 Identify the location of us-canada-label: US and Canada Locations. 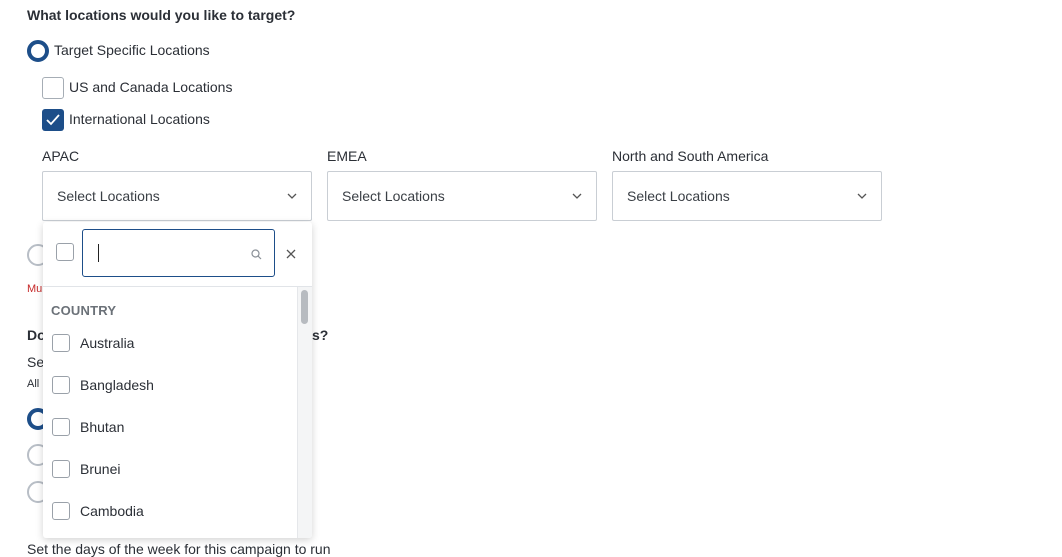
(151, 87).